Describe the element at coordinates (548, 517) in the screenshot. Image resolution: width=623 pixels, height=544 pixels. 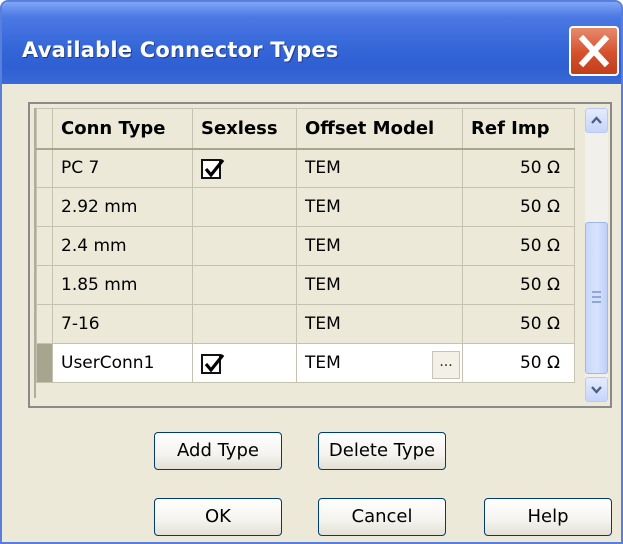
I see `help-button: Help` at that location.